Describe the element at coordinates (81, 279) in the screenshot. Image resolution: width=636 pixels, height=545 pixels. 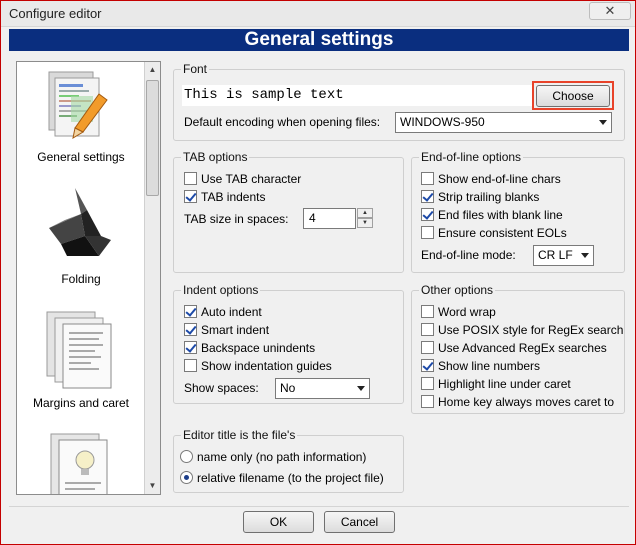
I see `category-label: Folding` at that location.